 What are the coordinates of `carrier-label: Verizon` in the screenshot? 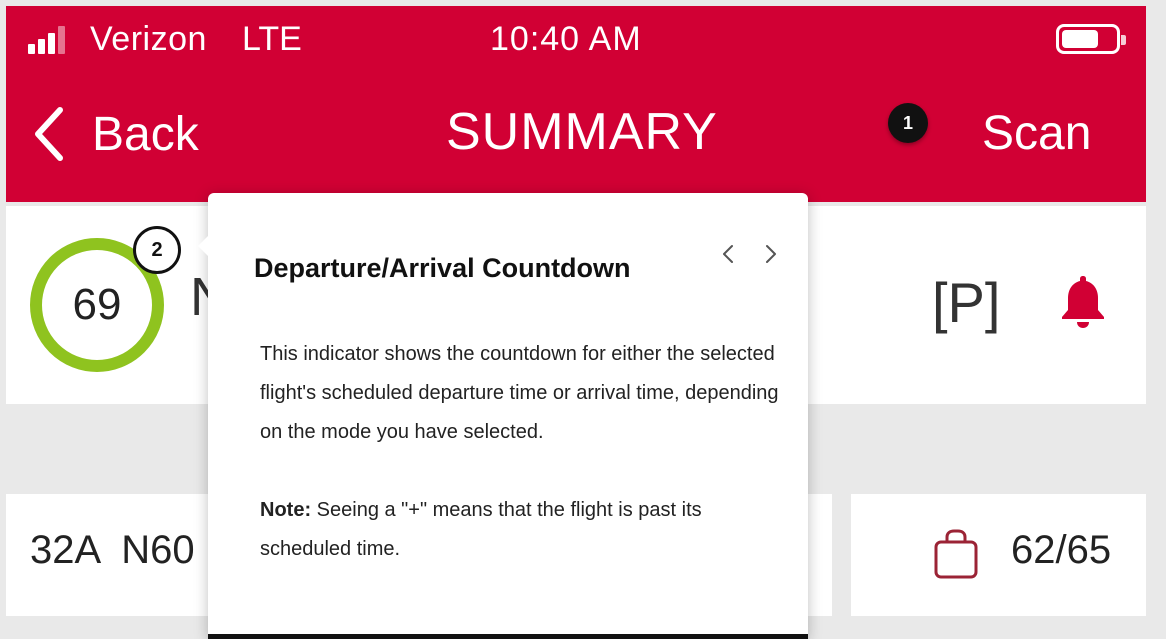 It's located at (148, 39).